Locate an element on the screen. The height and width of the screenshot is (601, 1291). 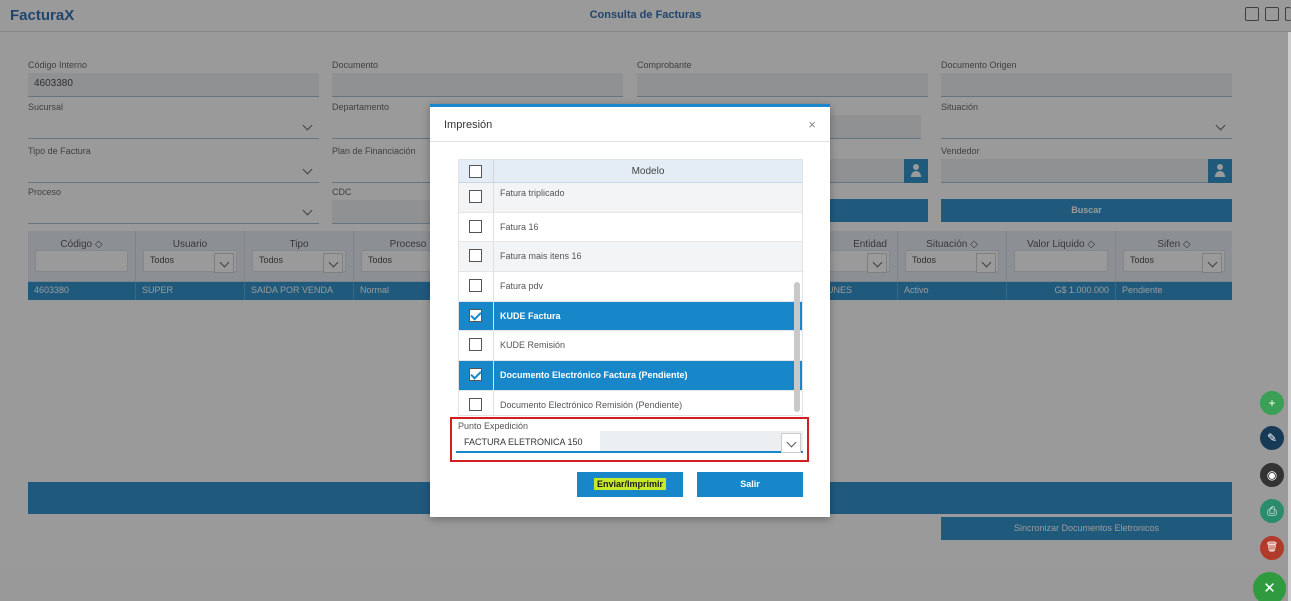
input-underline is located at coordinates (528, 452).